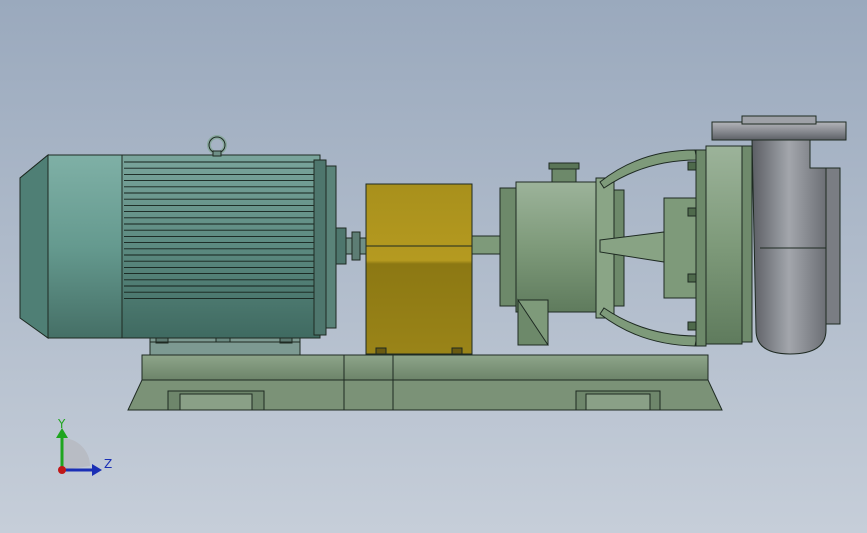  What do you see at coordinates (648, 248) in the screenshot?
I see `bracket-lantern` at bounding box center [648, 248].